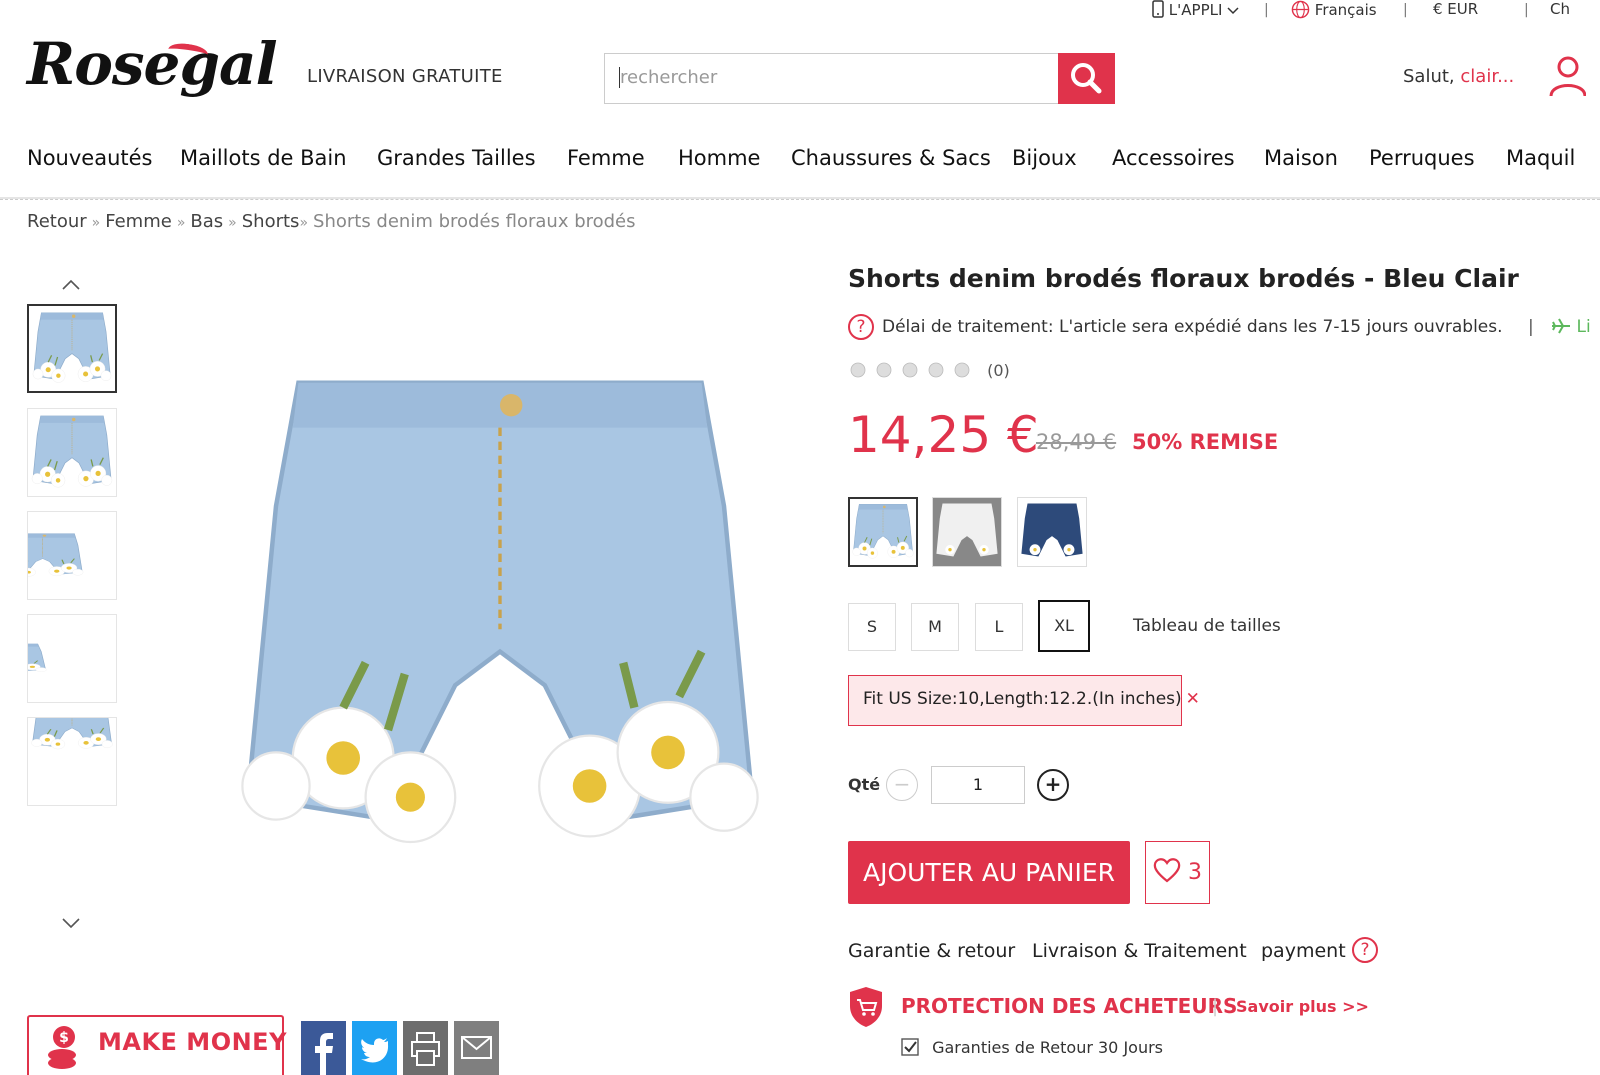 This screenshot has height=1075, width=1600. What do you see at coordinates (1302, 1006) in the screenshot?
I see `learn-more-link: Savoir plus >>` at bounding box center [1302, 1006].